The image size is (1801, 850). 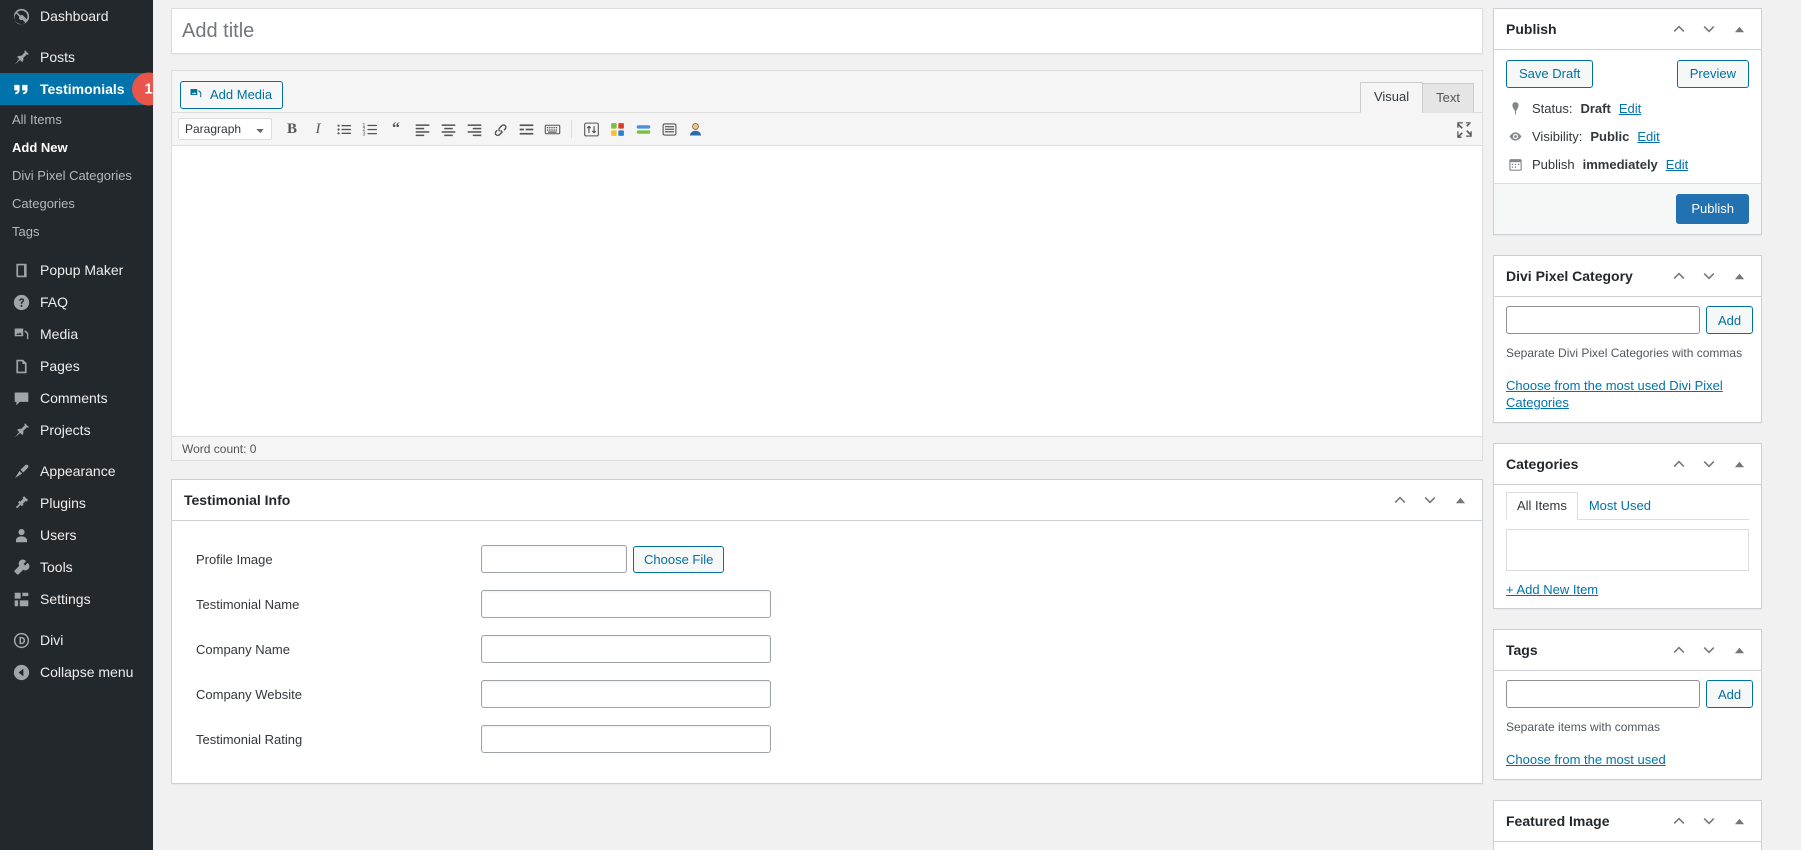 I want to click on testimonial-info-header: Testimonial Info, so click(x=827, y=500).